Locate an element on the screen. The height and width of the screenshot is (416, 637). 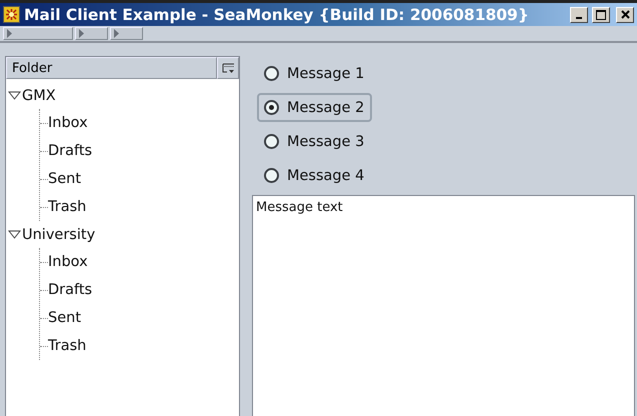
close-icon is located at coordinates (625, 14).